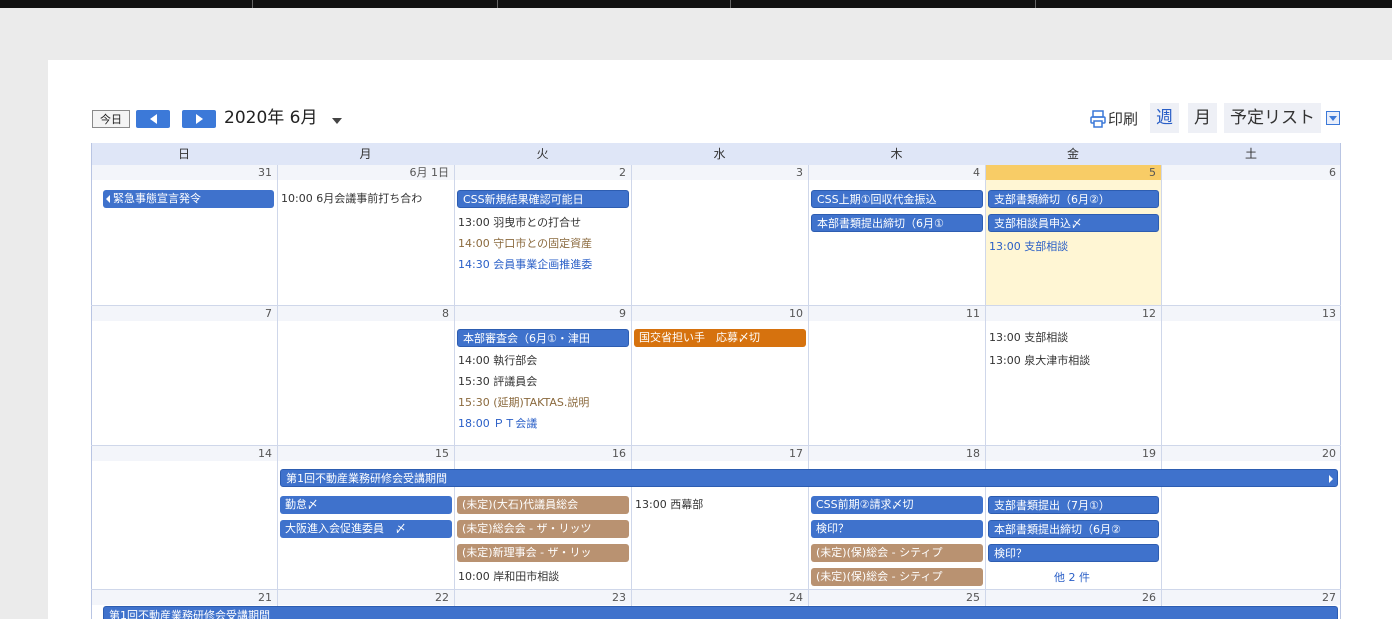  Describe the element at coordinates (1073, 597) in the screenshot. I see `day-number: 26` at that location.